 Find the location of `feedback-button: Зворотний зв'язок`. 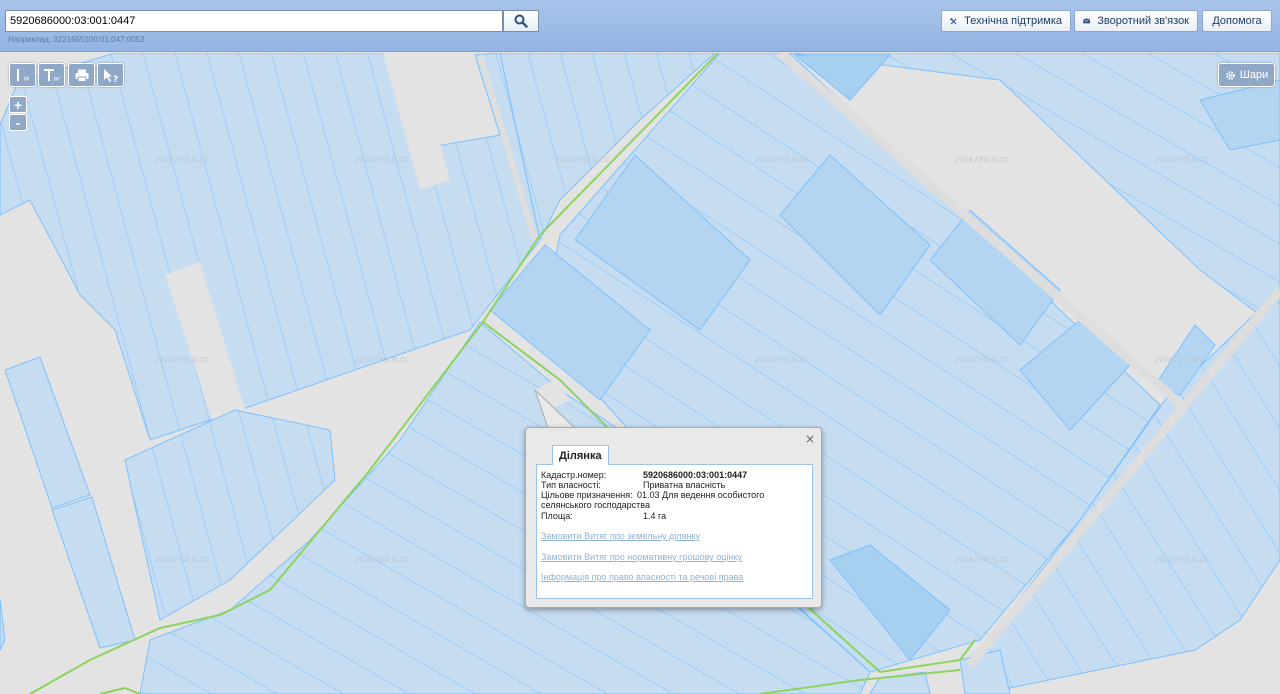

feedback-button: Зворотний зв'язок is located at coordinates (1136, 21).